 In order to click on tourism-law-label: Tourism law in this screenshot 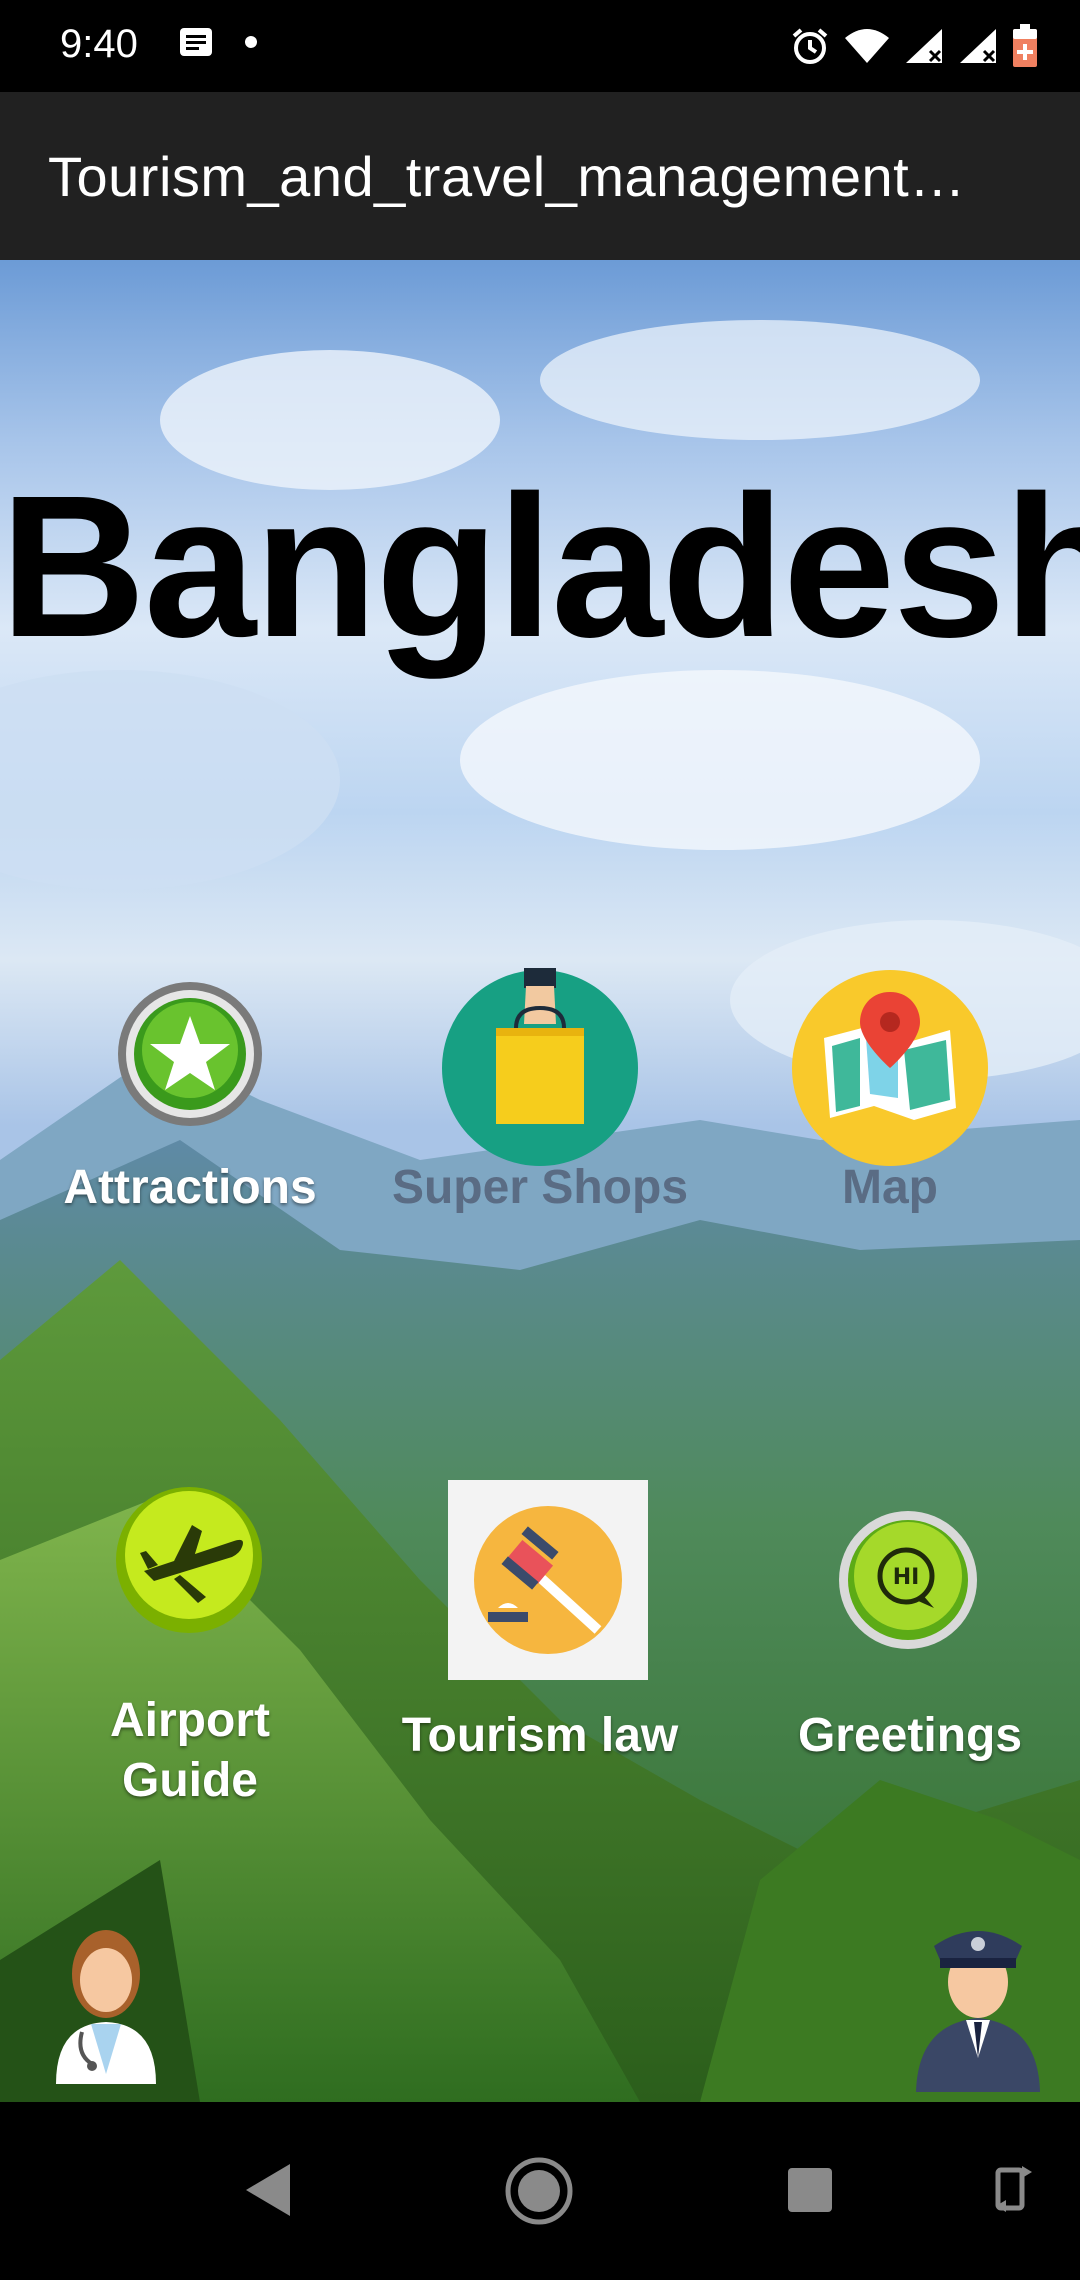, I will do `click(540, 1735)`.